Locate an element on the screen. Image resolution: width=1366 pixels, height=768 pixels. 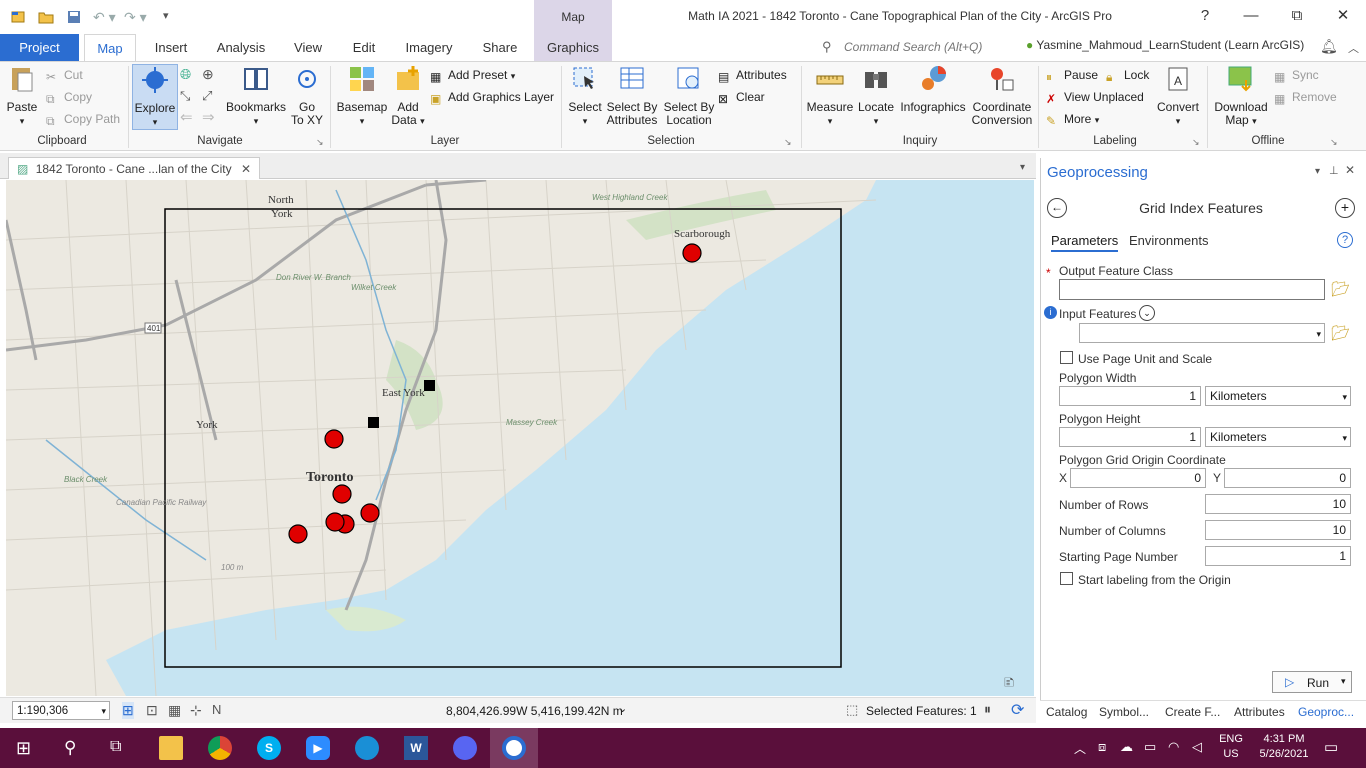
onedrive-icon: ☁ is located at coordinates (1126, 747).